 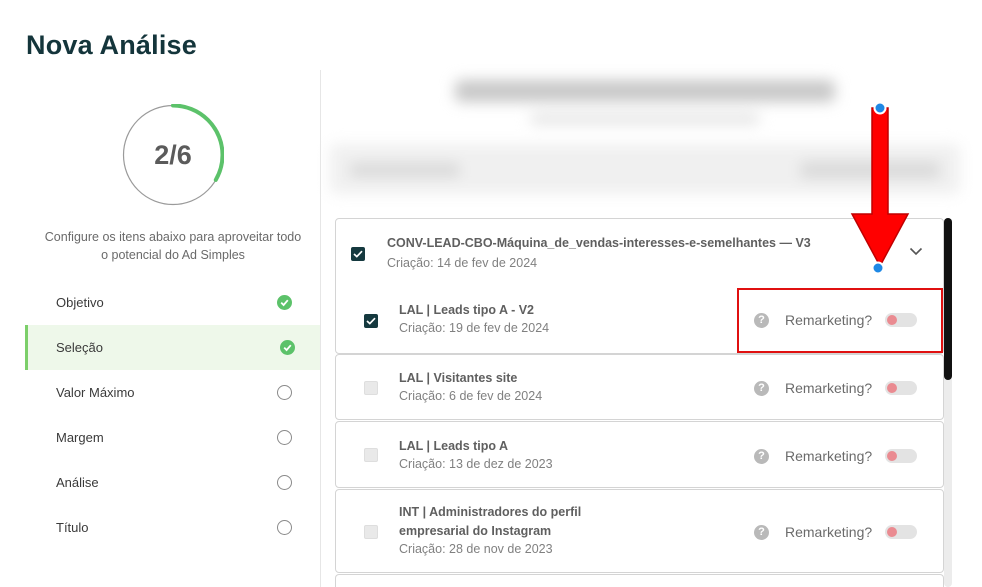 I want to click on step-objetivo: Objetivo, so click(x=172, y=302).